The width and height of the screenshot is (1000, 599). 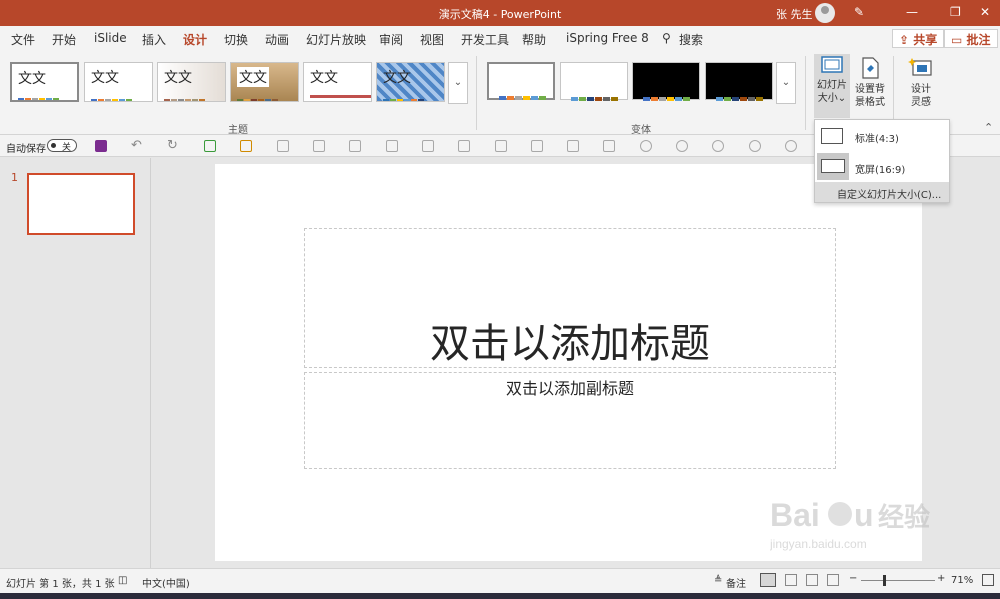 I want to click on tab-islide: iSlide, so click(x=110, y=38).